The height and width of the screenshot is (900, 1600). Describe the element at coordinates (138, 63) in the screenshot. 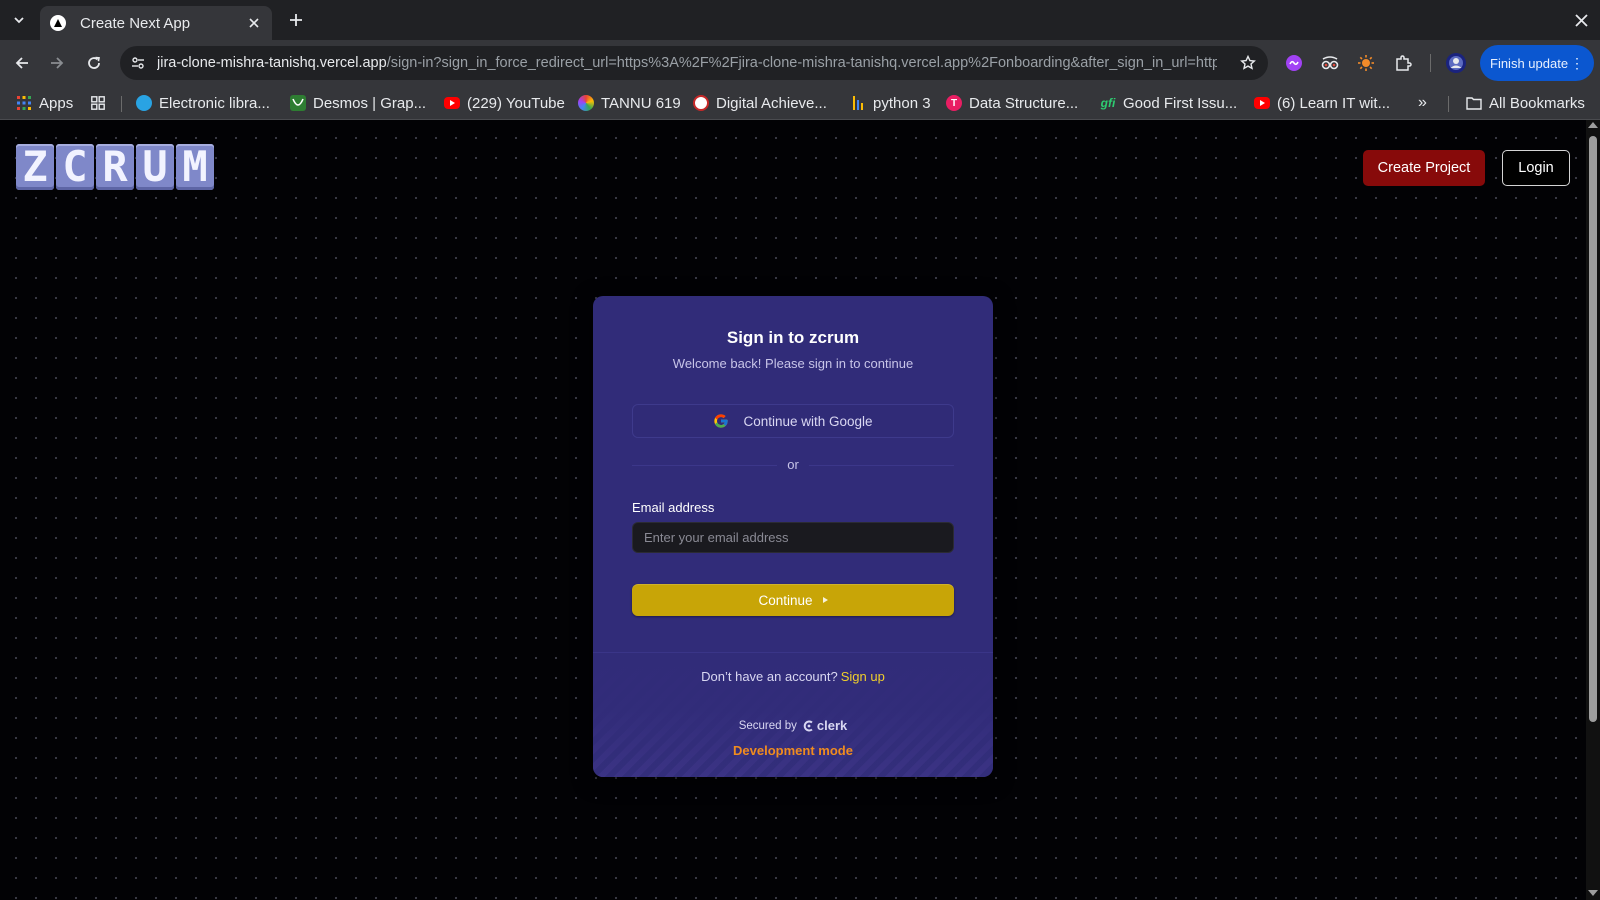

I see `site-info-icon` at that location.